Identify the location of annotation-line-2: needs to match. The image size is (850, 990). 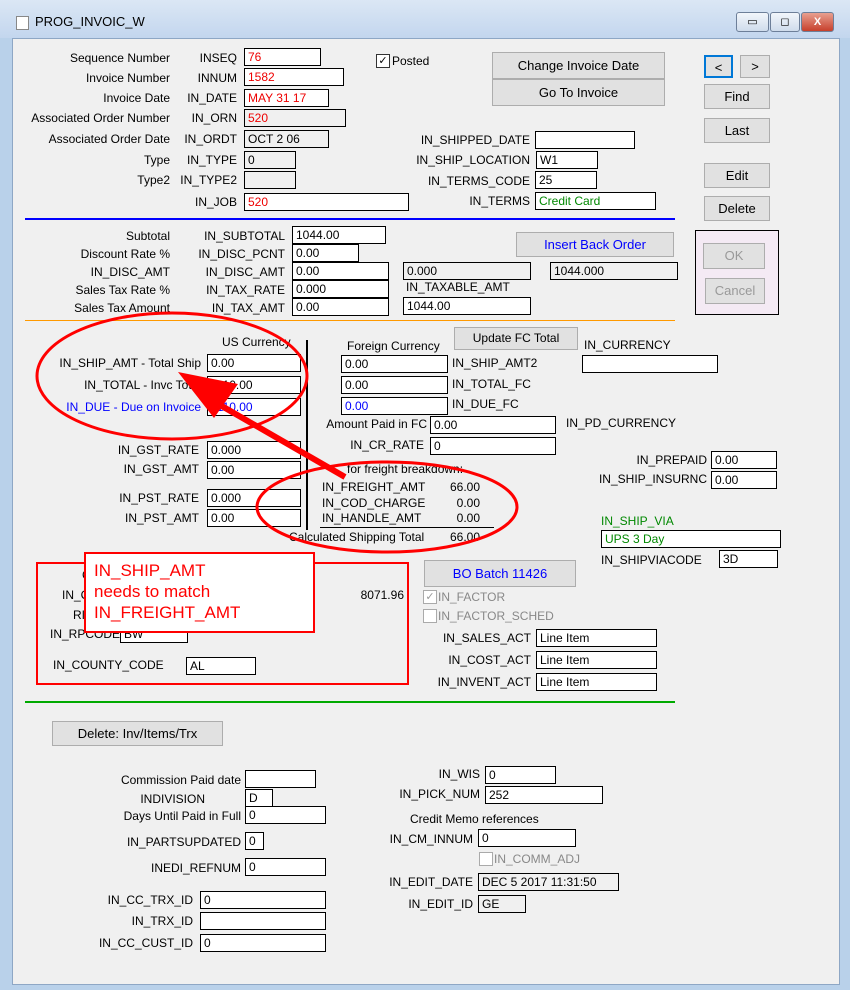
(152, 591).